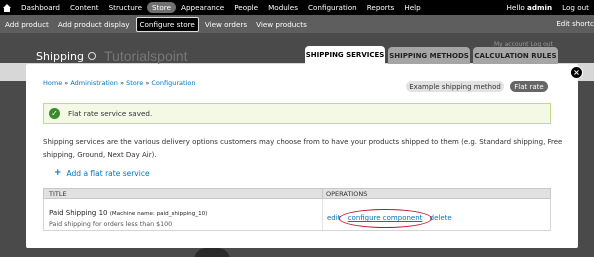 Image resolution: width=594 pixels, height=257 pixels. I want to click on shortcut-add-product-display: Add product display, so click(94, 24).